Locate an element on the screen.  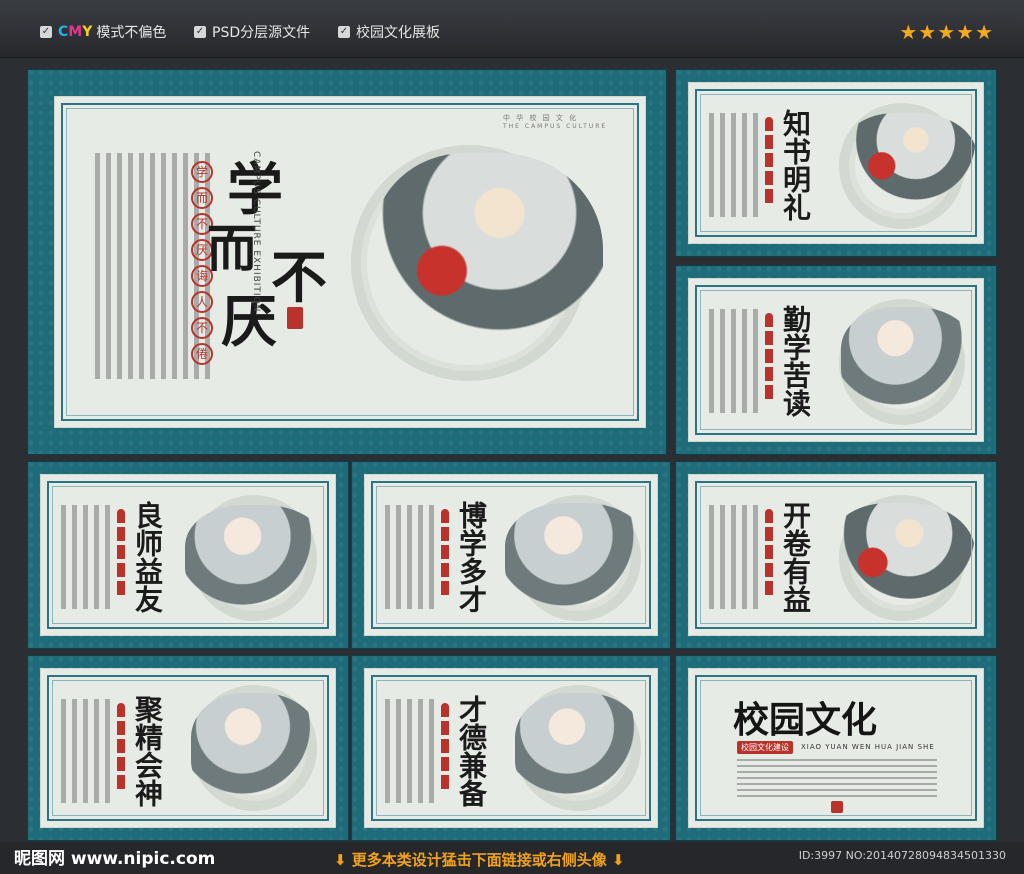
panel-board: 知书明礼 is located at coordinates (836, 163).